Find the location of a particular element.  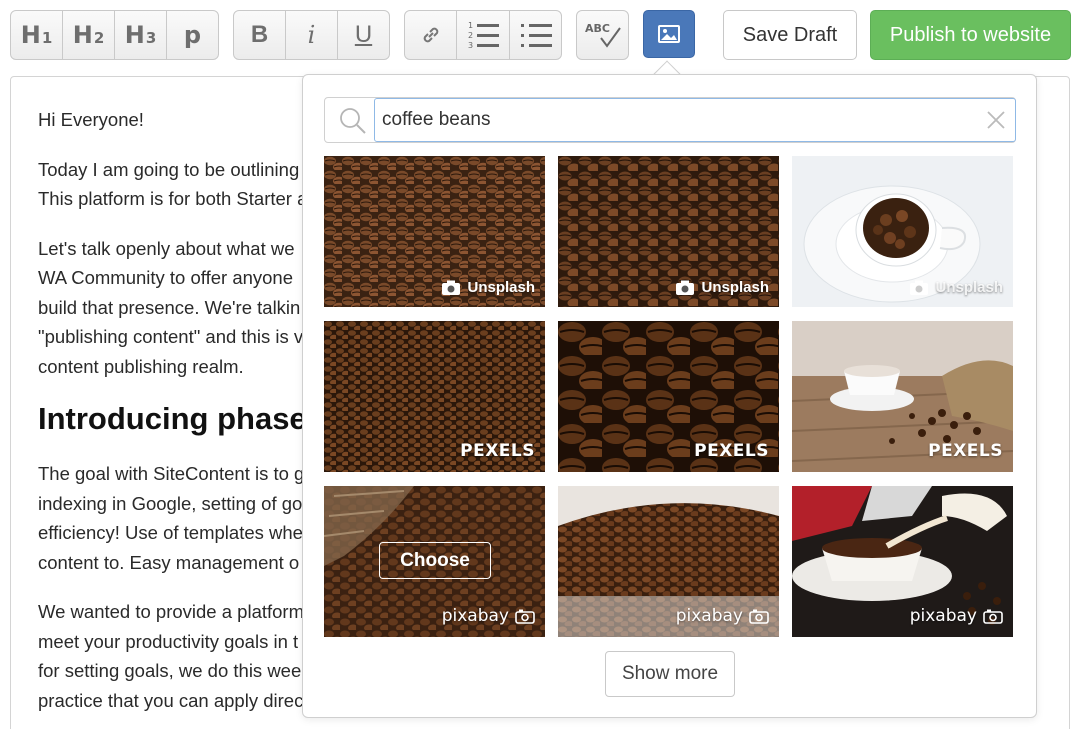

svg-text: 3 is located at coordinates (470, 45).